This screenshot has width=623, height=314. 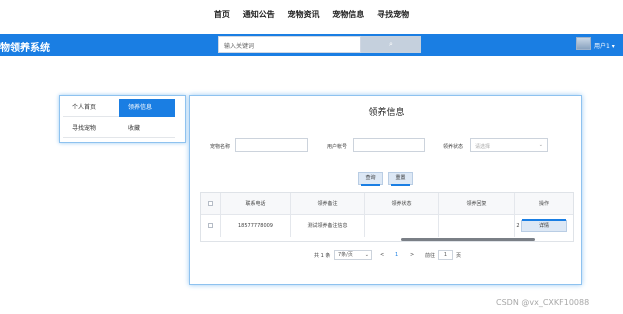 I want to click on search-input: 输入关键词, so click(x=289, y=44).